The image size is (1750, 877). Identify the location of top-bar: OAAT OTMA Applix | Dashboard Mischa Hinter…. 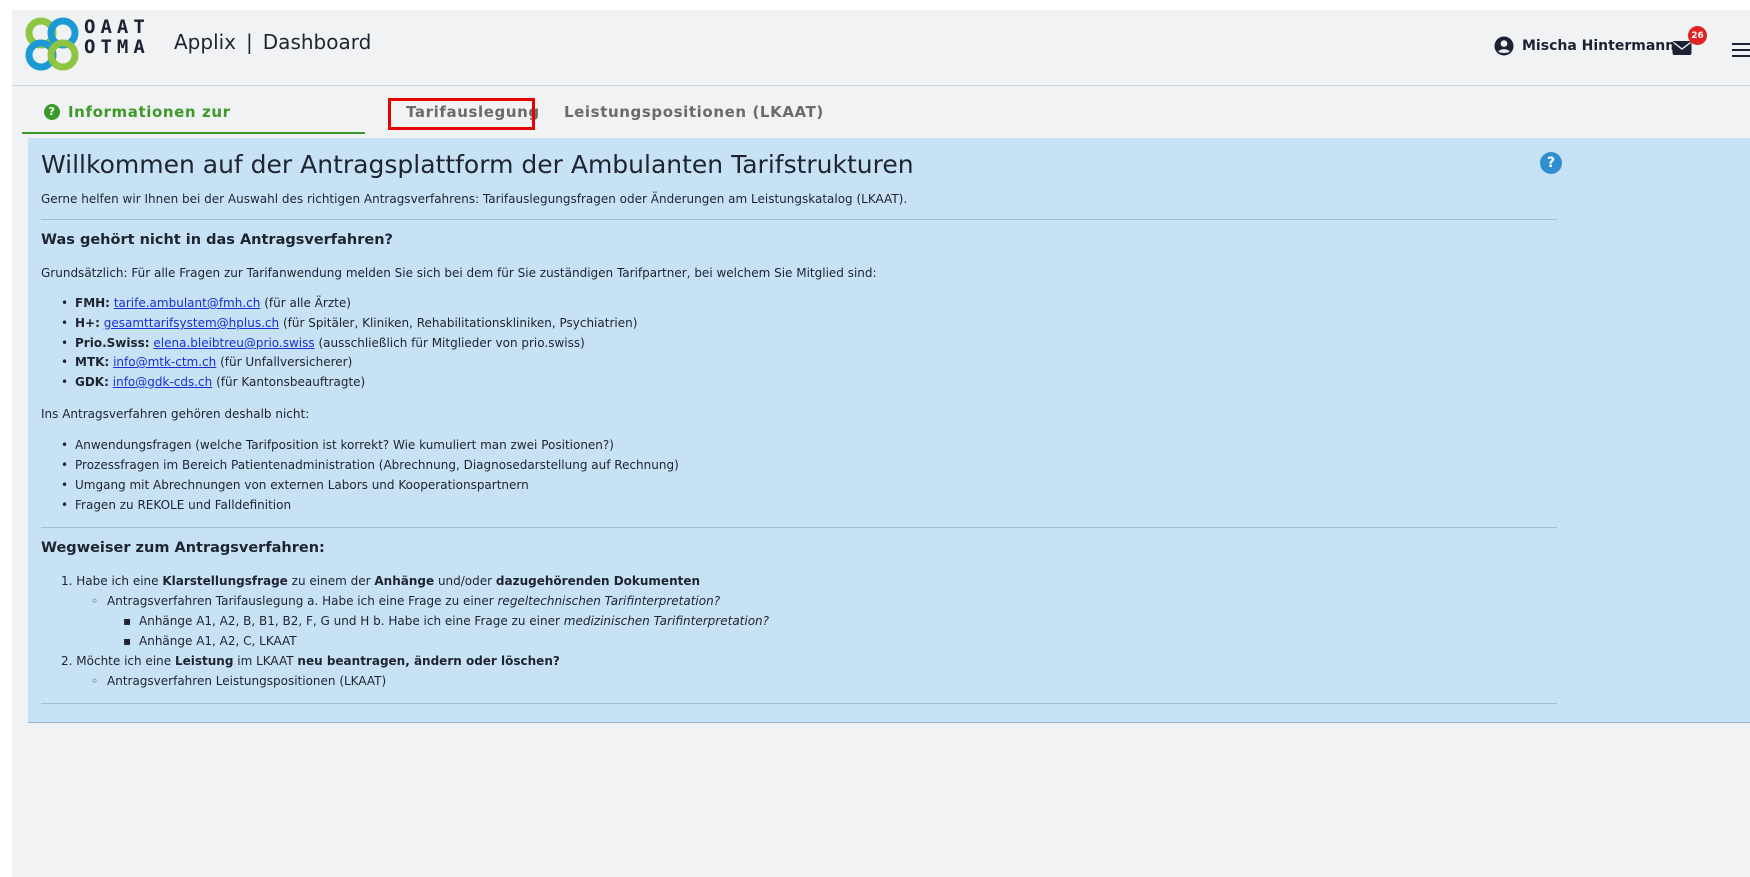
(881, 48).